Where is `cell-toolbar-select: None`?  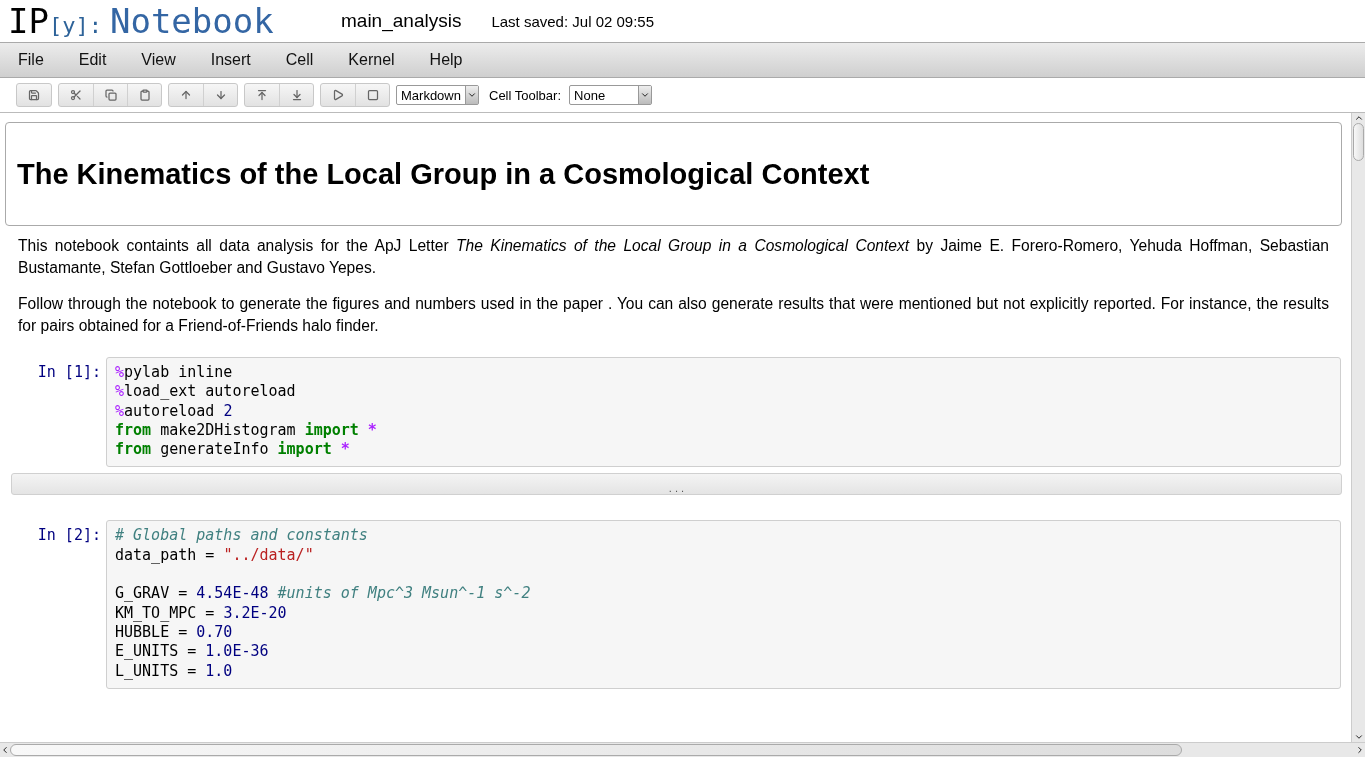 cell-toolbar-select: None is located at coordinates (611, 95).